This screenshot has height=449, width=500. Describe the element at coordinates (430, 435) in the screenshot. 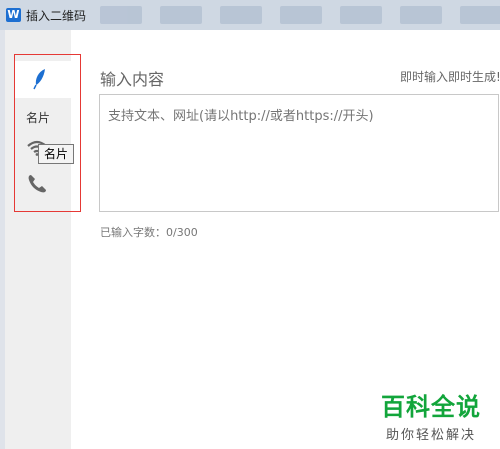

I see `watermark-subtitle: 助你轻松解决` at that location.